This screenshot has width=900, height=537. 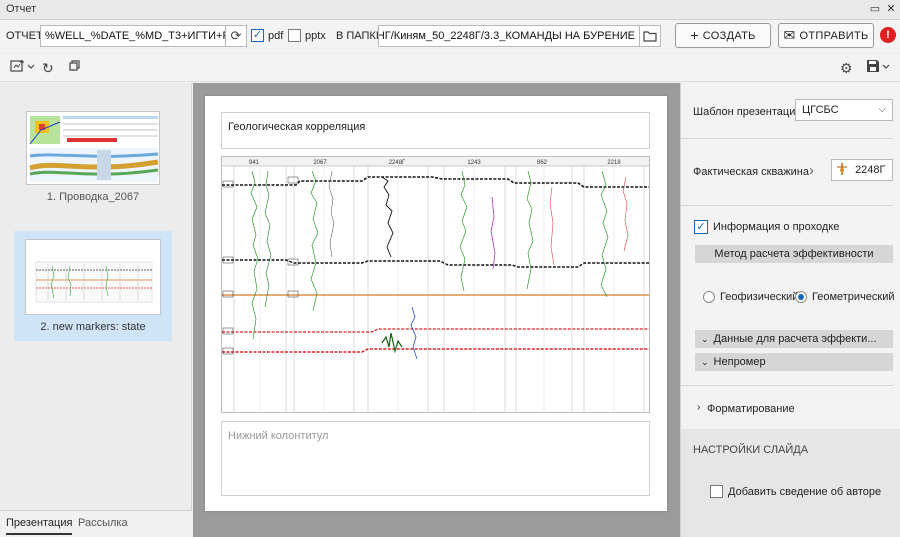 What do you see at coordinates (751, 172) in the screenshot?
I see `actual-well-label: Фактическая скважина` at bounding box center [751, 172].